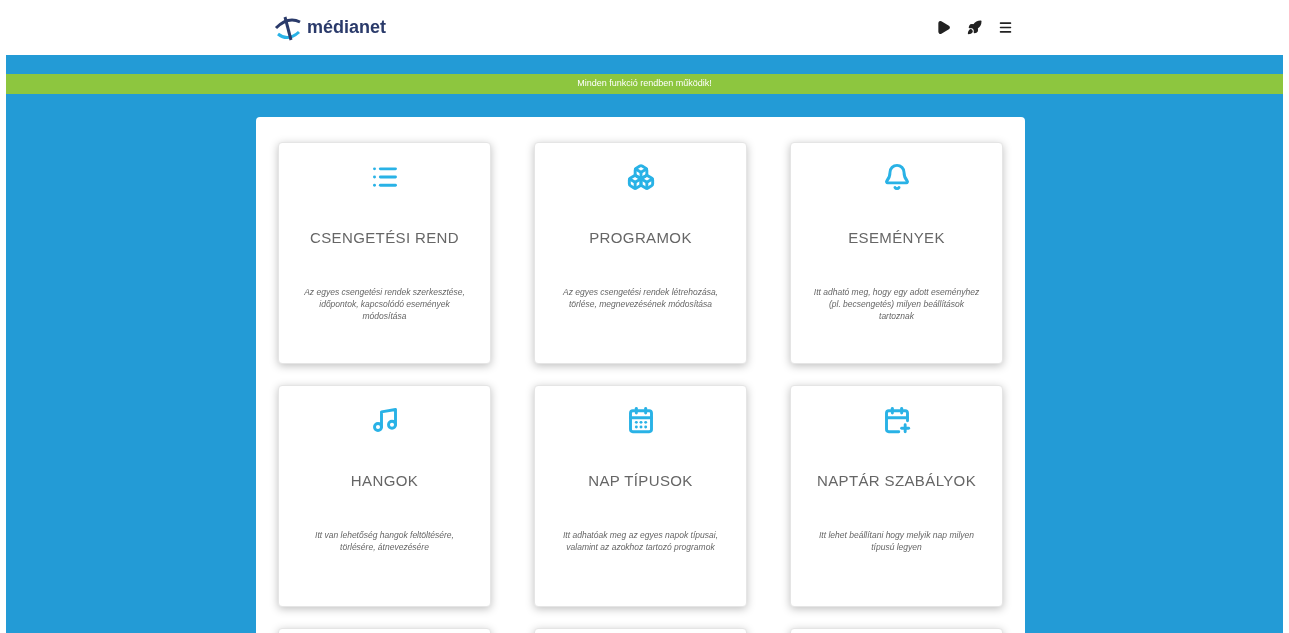 This screenshot has width=1289, height=633. I want to click on card-background: NAP TÍPUSOK Itt adhatóak meg az egyes napok típusai, valamint az azokhoz tartozó programok, so click(640, 496).